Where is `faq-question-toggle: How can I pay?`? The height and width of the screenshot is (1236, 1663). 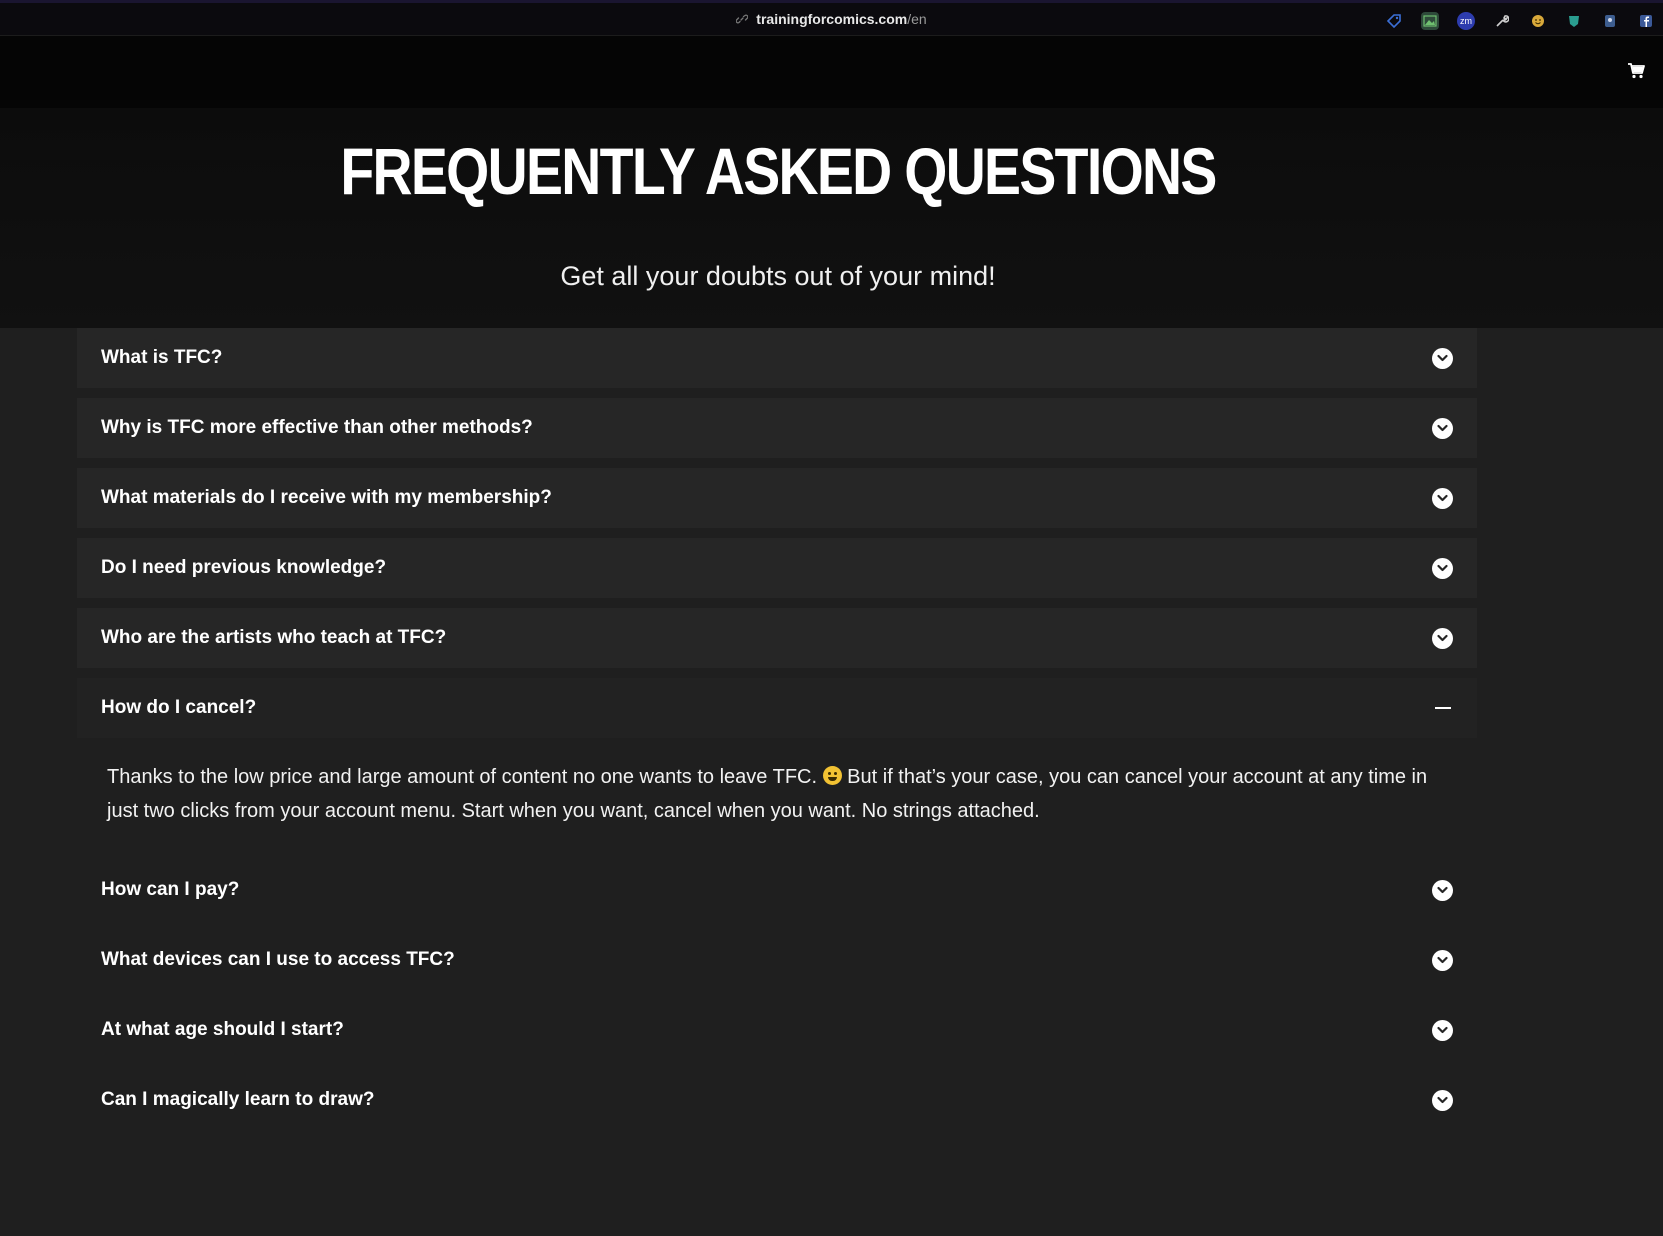 faq-question-toggle: How can I pay? is located at coordinates (777, 890).